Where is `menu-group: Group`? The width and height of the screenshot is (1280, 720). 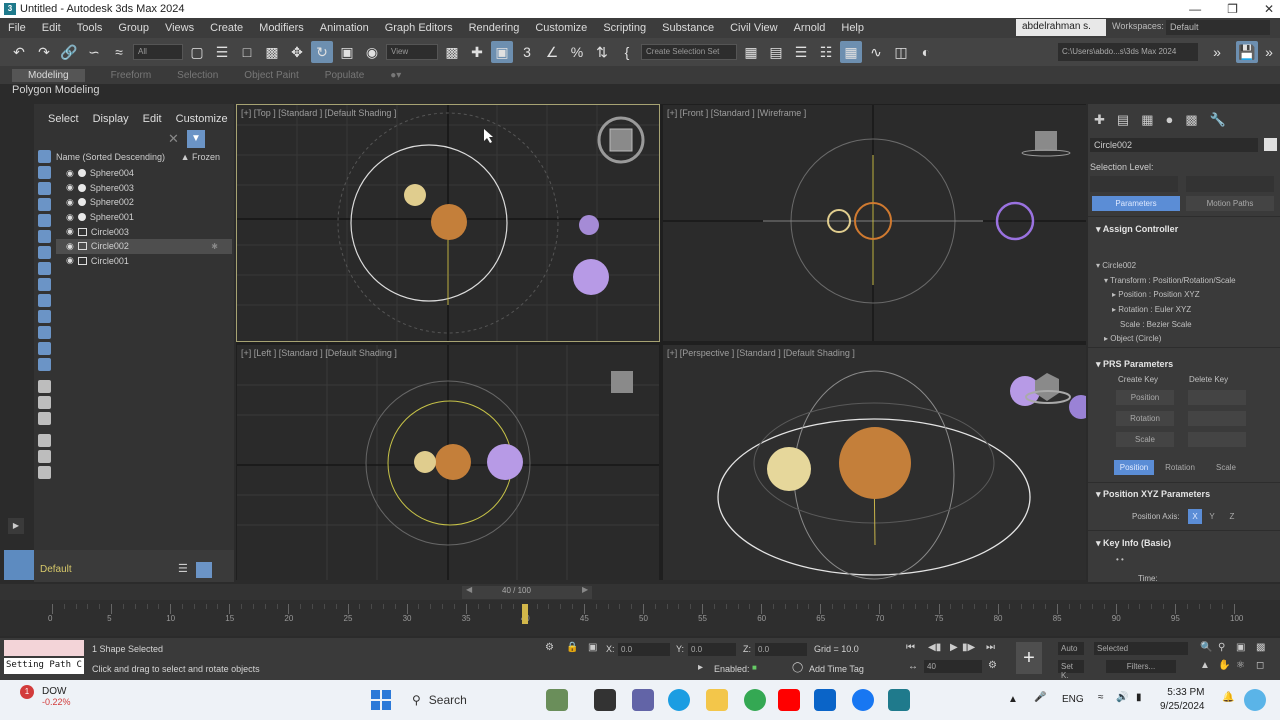 menu-group: Group is located at coordinates (133, 28).